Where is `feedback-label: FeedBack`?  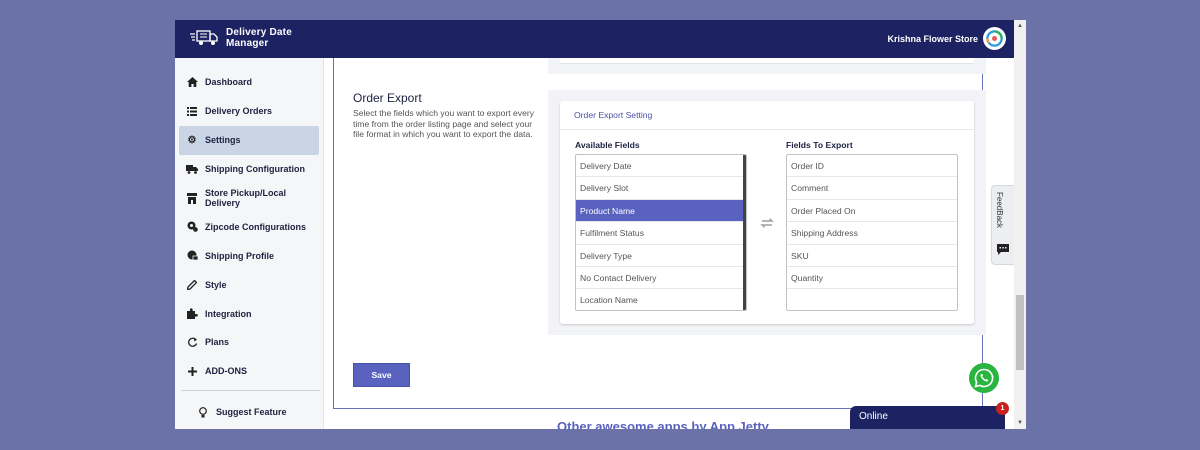 feedback-label: FeedBack is located at coordinates (999, 210).